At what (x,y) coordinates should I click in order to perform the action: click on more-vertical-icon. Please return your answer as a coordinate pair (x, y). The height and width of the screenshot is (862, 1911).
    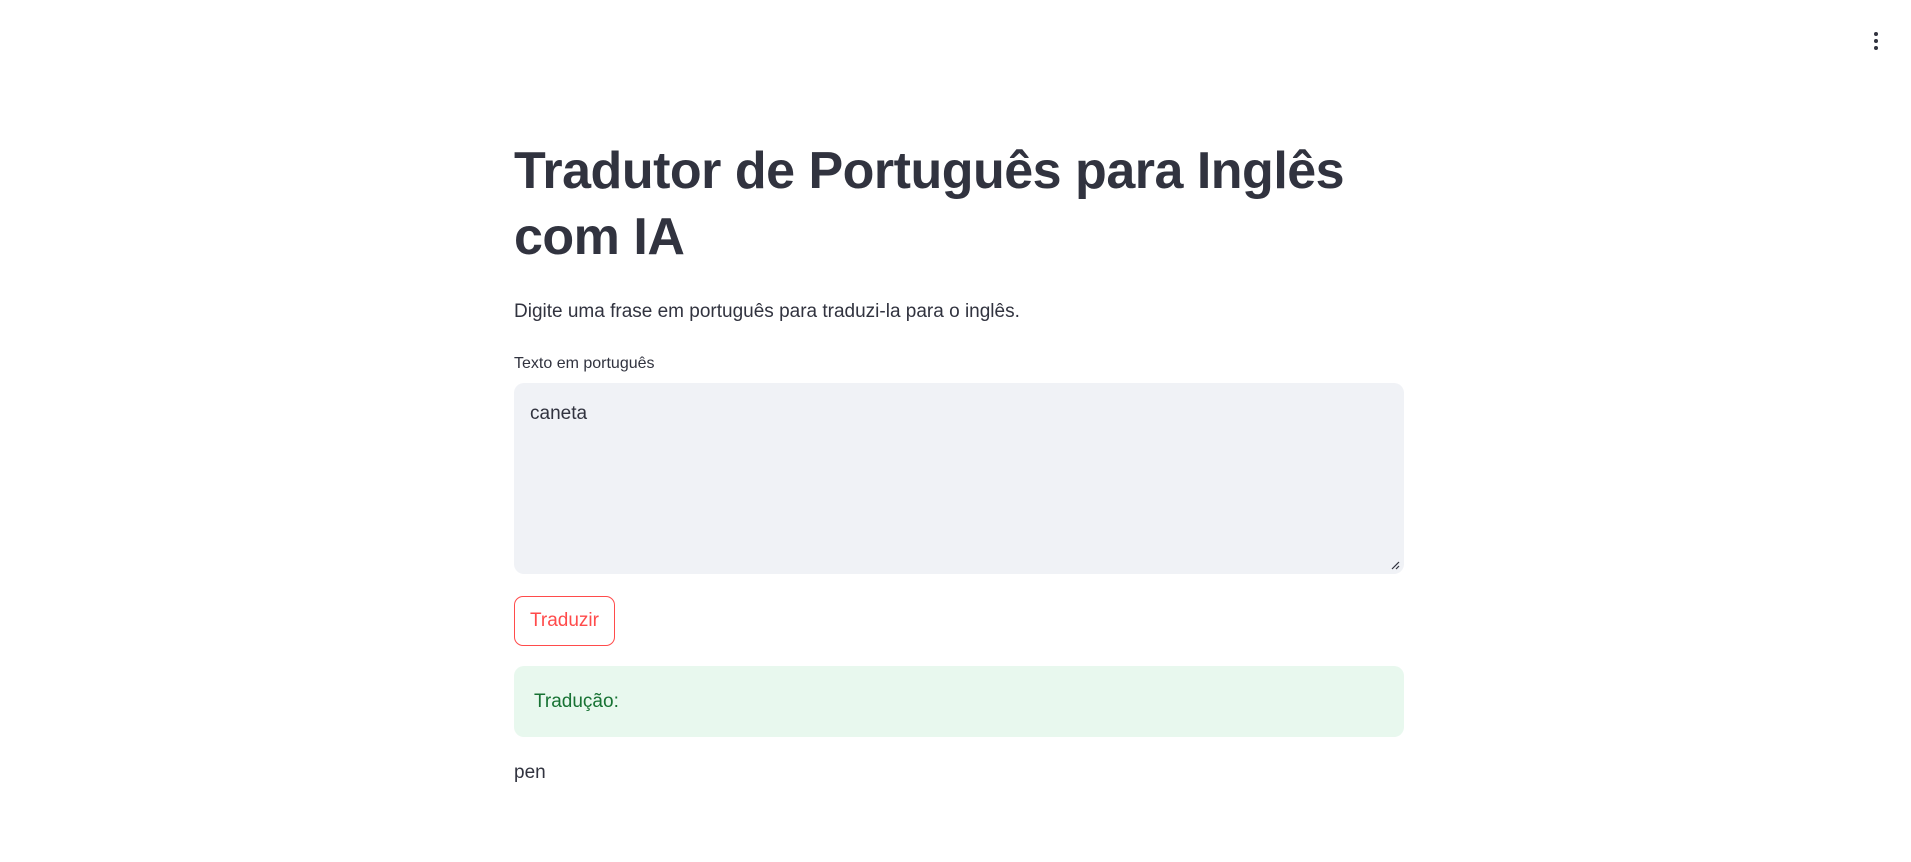
    Looking at the image, I should click on (1876, 34).